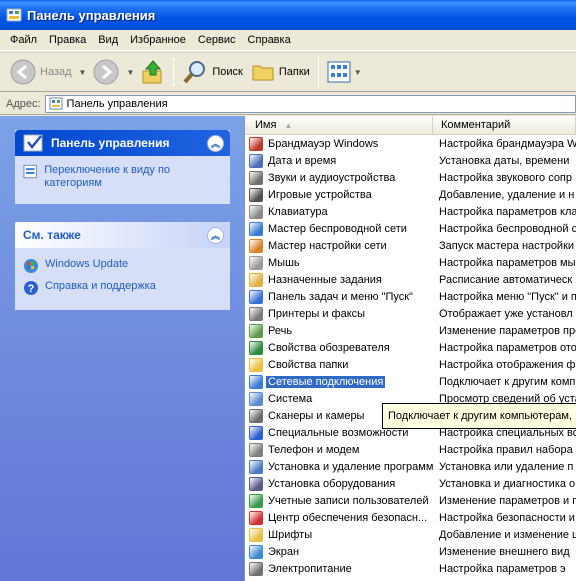 The height and width of the screenshot is (581, 576). I want to click on item-name-cell: Принтеры и факсы, so click(339, 313).